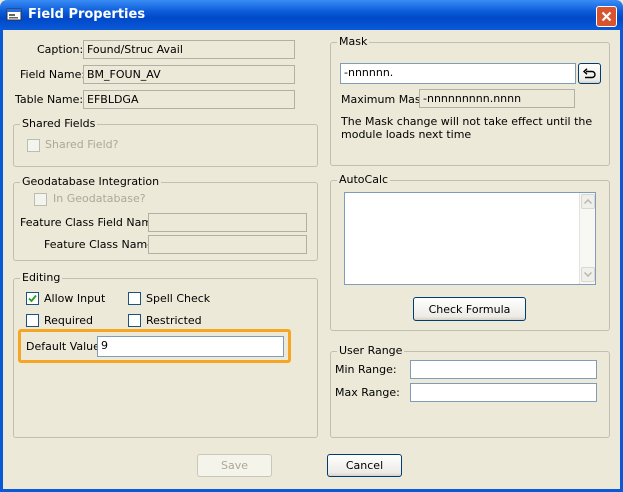  I want to click on default-value-input: 9, so click(190, 346).